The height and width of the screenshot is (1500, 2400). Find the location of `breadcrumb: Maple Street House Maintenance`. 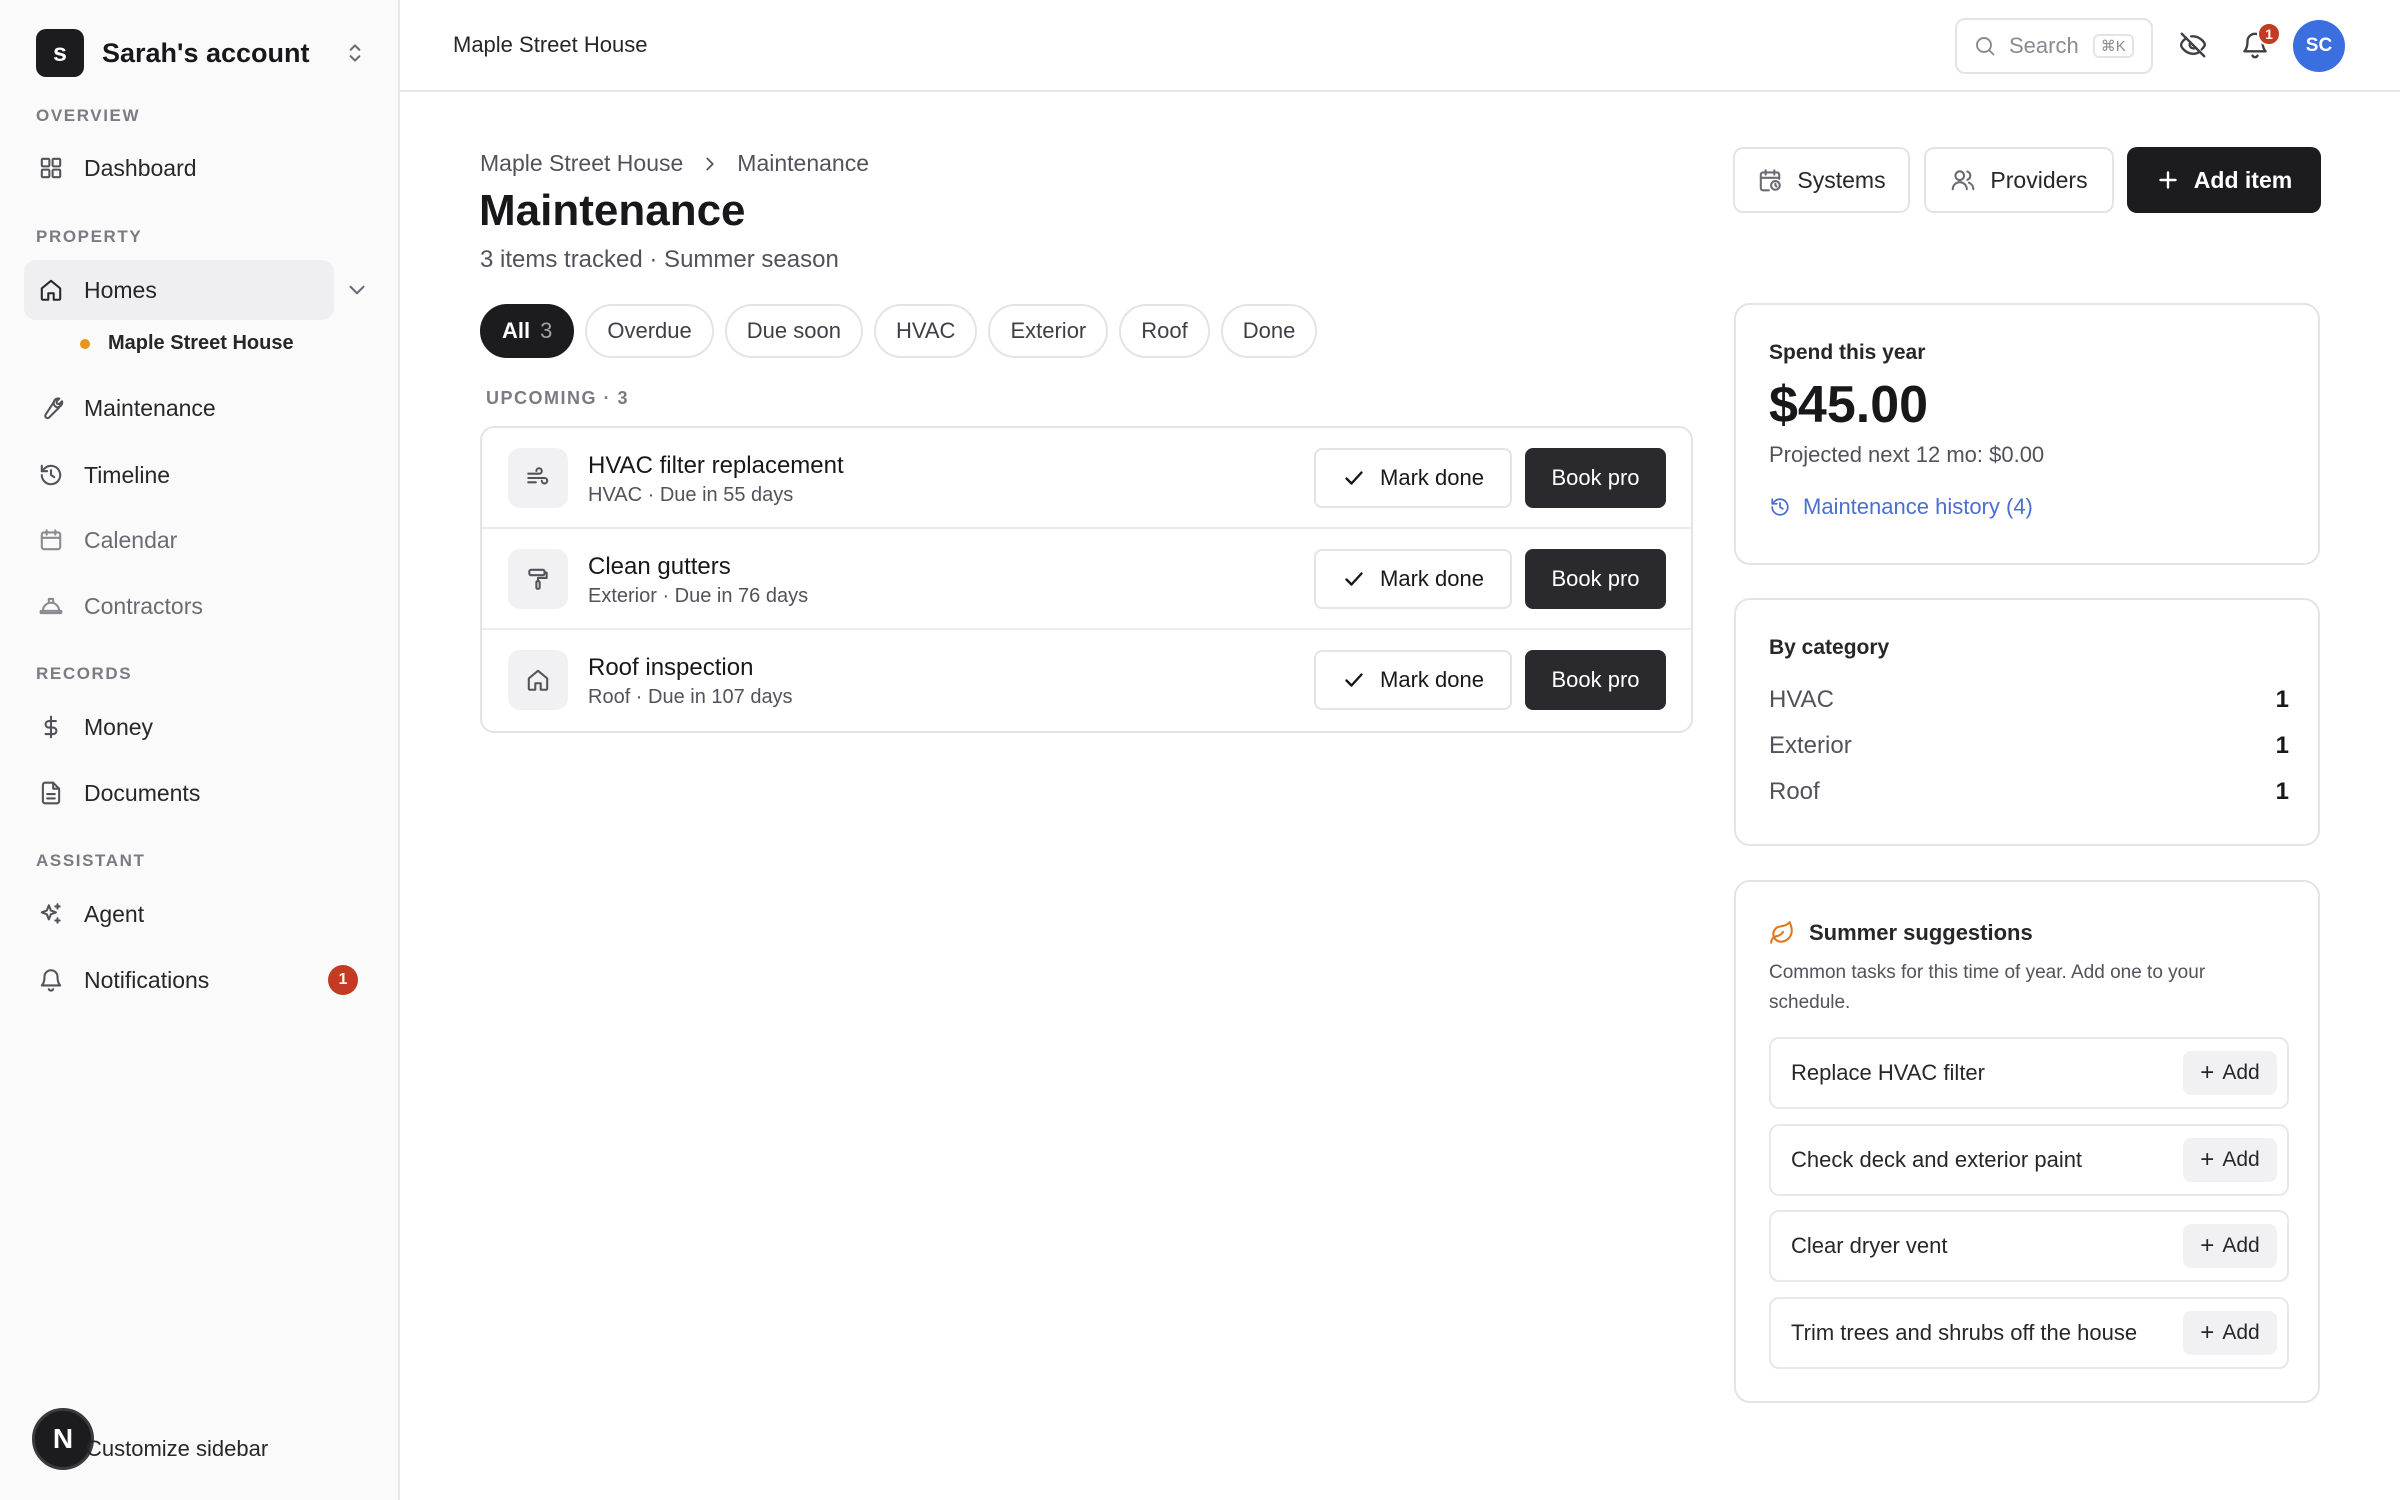

breadcrumb: Maple Street House Maintenance is located at coordinates (674, 163).